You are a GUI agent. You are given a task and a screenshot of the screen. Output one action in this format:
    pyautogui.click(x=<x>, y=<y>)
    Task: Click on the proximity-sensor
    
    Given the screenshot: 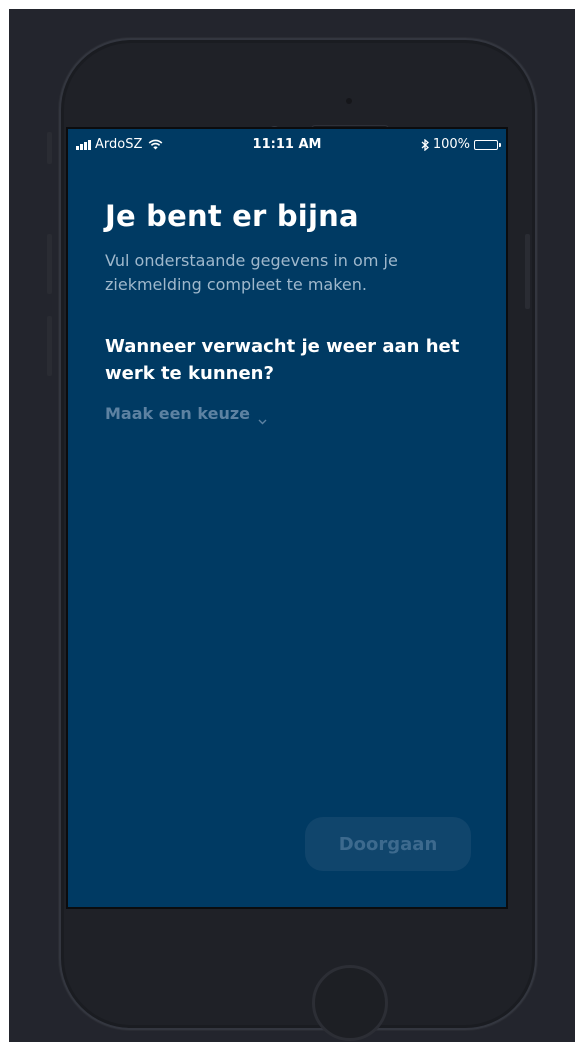 What is the action you would take?
    pyautogui.click(x=349, y=101)
    